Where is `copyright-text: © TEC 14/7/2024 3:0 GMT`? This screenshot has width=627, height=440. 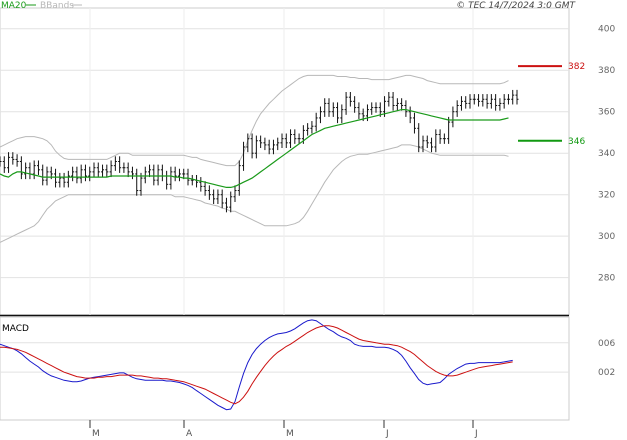 copyright-text: © TEC 14/7/2024 3:0 GMT is located at coordinates (516, 6).